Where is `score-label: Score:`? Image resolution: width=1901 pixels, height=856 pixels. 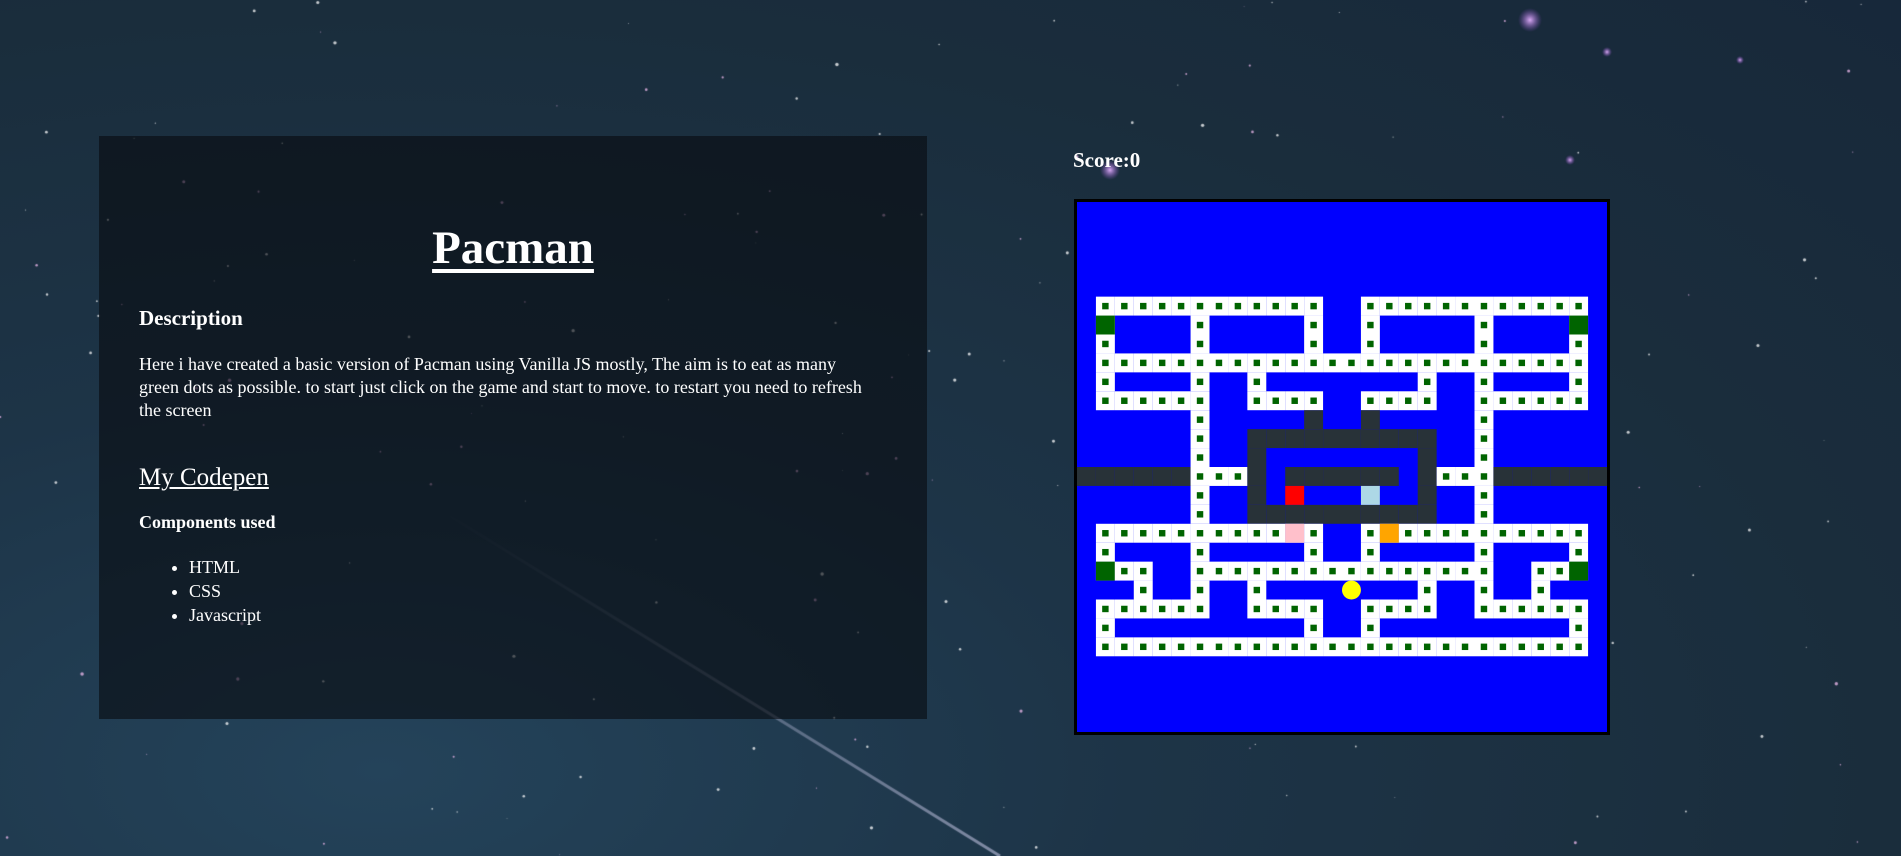
score-label: Score: is located at coordinates (1101, 160).